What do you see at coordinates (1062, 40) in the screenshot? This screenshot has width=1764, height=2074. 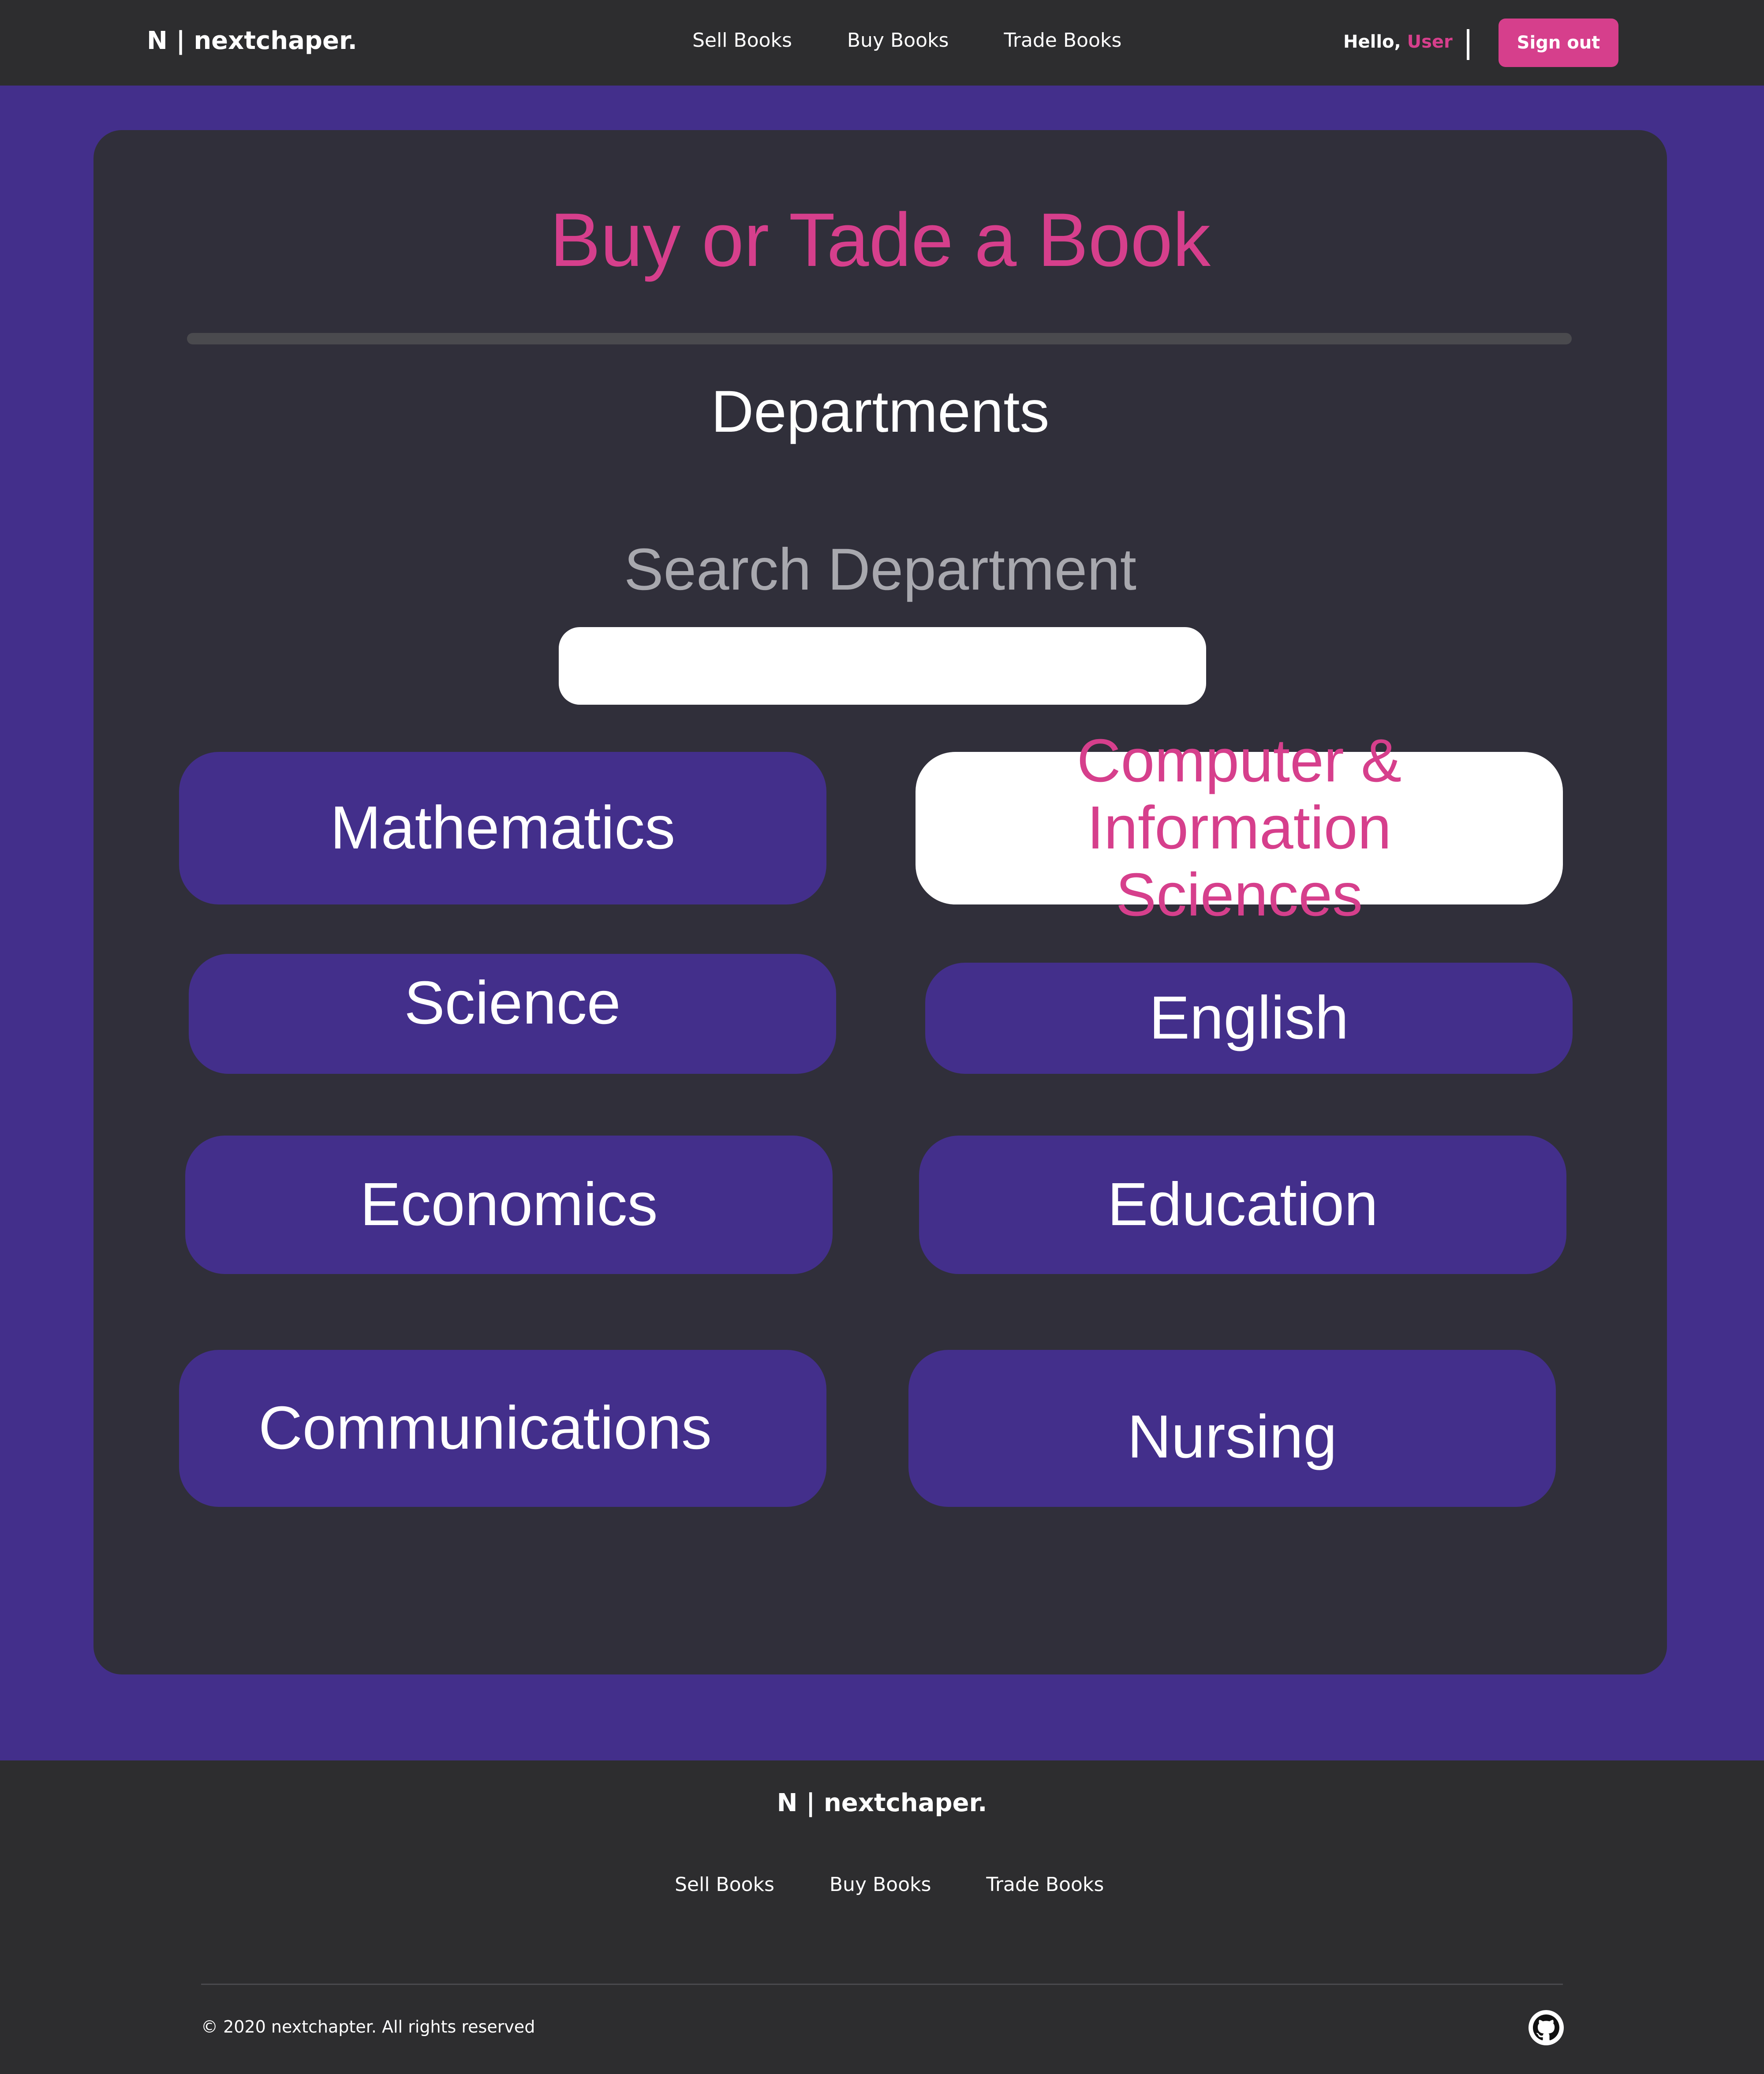 I see `nav-link-trade-books: Trade Books` at bounding box center [1062, 40].